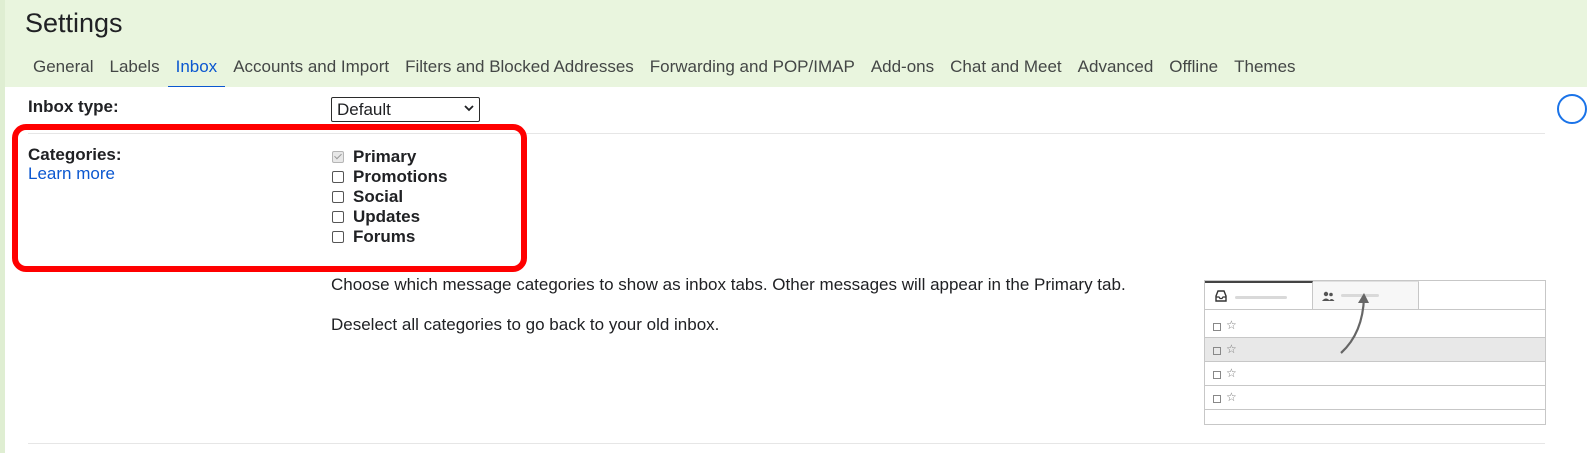  I want to click on inbox-type-label: Inbox type:, so click(73, 106).